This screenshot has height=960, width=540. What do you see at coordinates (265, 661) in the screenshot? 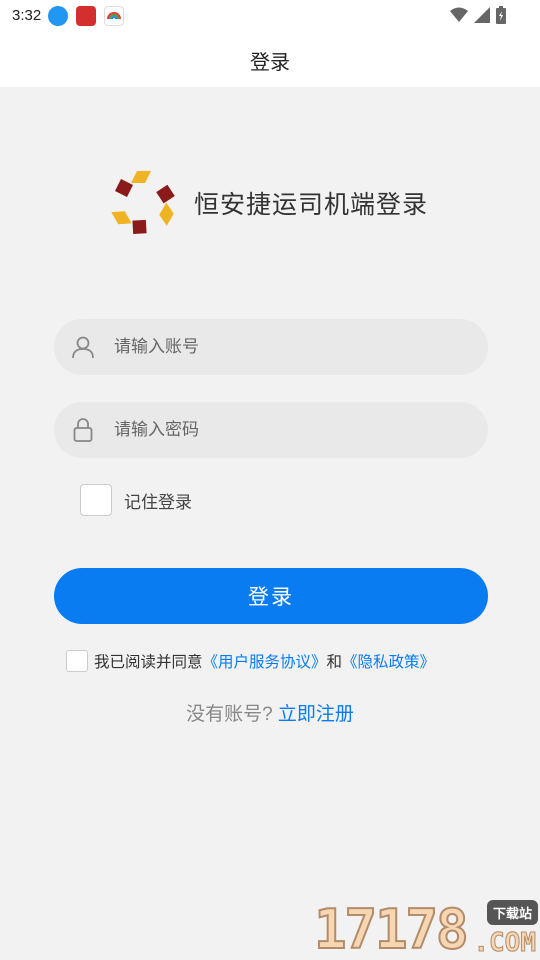
I see `user-agreement-link: 《用户服务协议》` at bounding box center [265, 661].